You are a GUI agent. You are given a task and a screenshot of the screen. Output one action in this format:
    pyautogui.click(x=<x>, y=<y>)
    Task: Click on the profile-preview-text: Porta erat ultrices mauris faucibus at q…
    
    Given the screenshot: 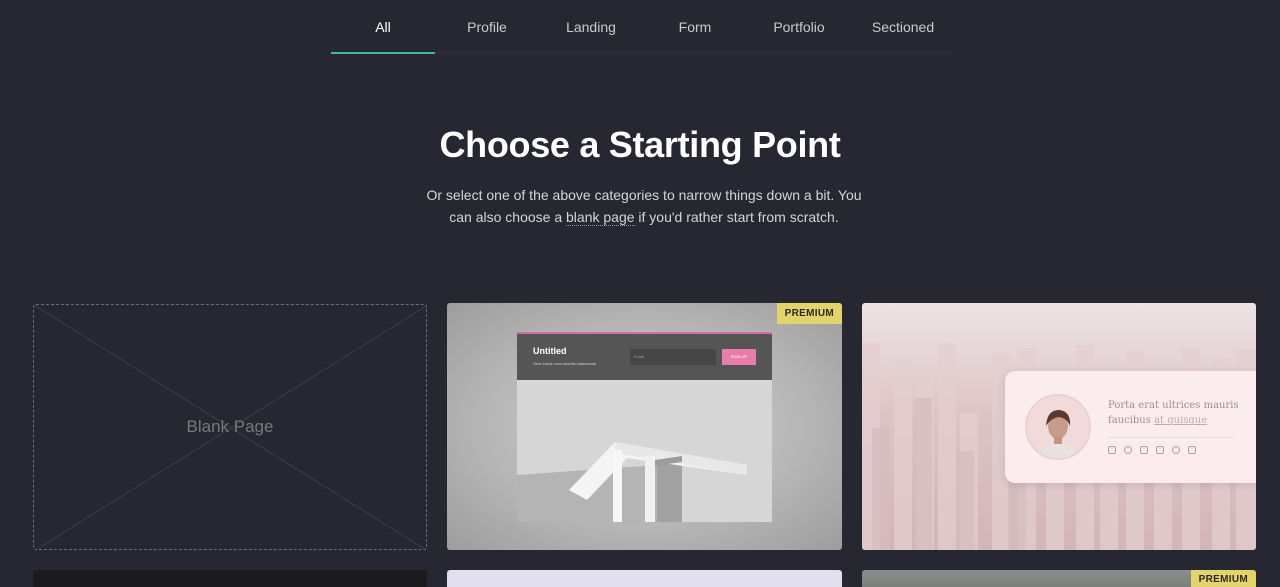 What is the action you would take?
    pyautogui.click(x=1178, y=413)
    